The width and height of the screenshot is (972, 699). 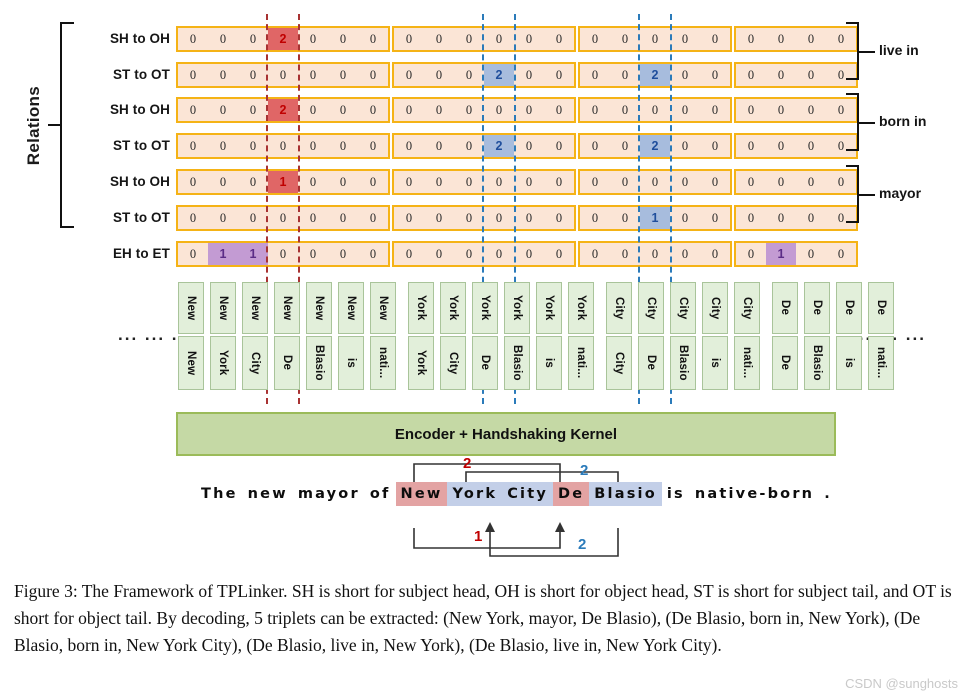 What do you see at coordinates (903, 121) in the screenshot?
I see `relation-name-born-in: born in` at bounding box center [903, 121].